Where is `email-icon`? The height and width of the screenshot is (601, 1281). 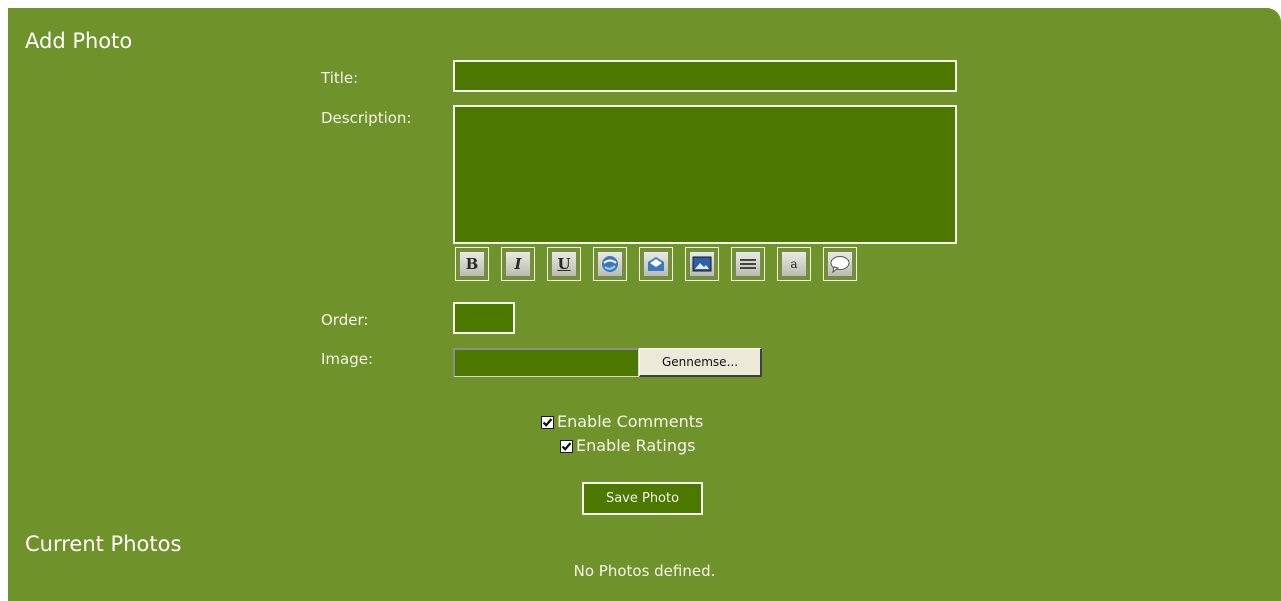
email-icon is located at coordinates (656, 264).